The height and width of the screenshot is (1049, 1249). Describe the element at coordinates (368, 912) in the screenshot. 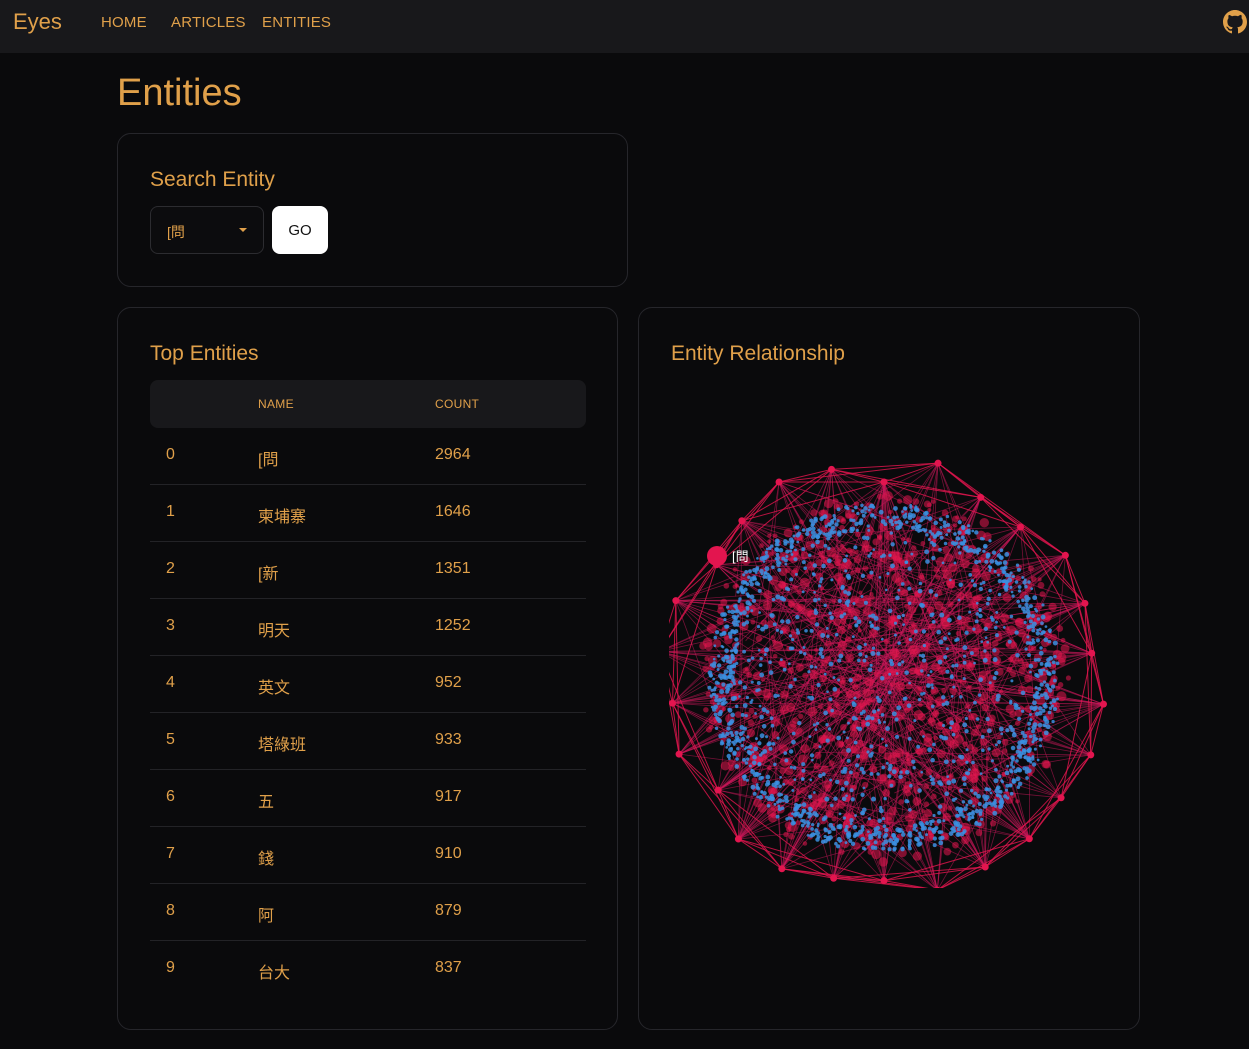

I see `table-row: 8 阿 879` at that location.